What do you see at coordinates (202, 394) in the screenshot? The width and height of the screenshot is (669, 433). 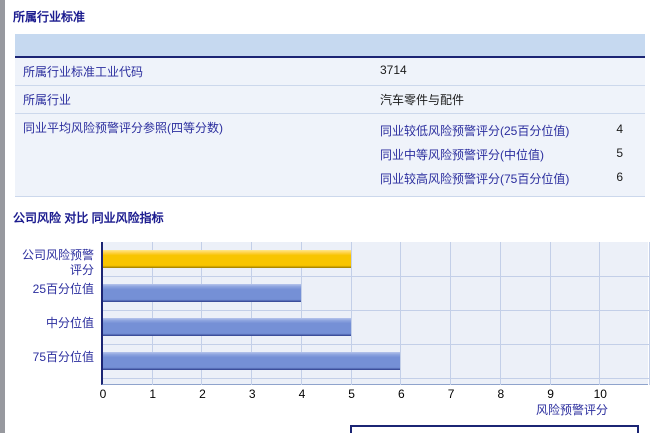 I see `x-tick-label: 2` at bounding box center [202, 394].